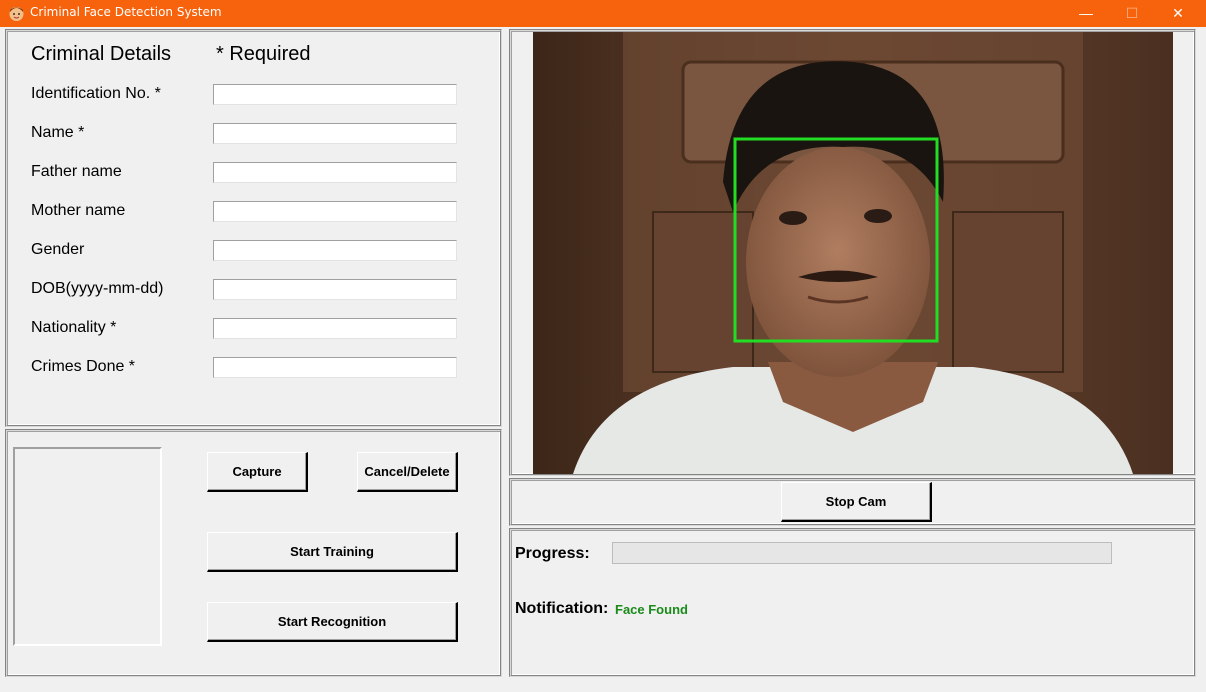 The height and width of the screenshot is (692, 1206). Describe the element at coordinates (603, 13) in the screenshot. I see `title-bar: Criminal Face Detection System — ☐ ✕` at that location.